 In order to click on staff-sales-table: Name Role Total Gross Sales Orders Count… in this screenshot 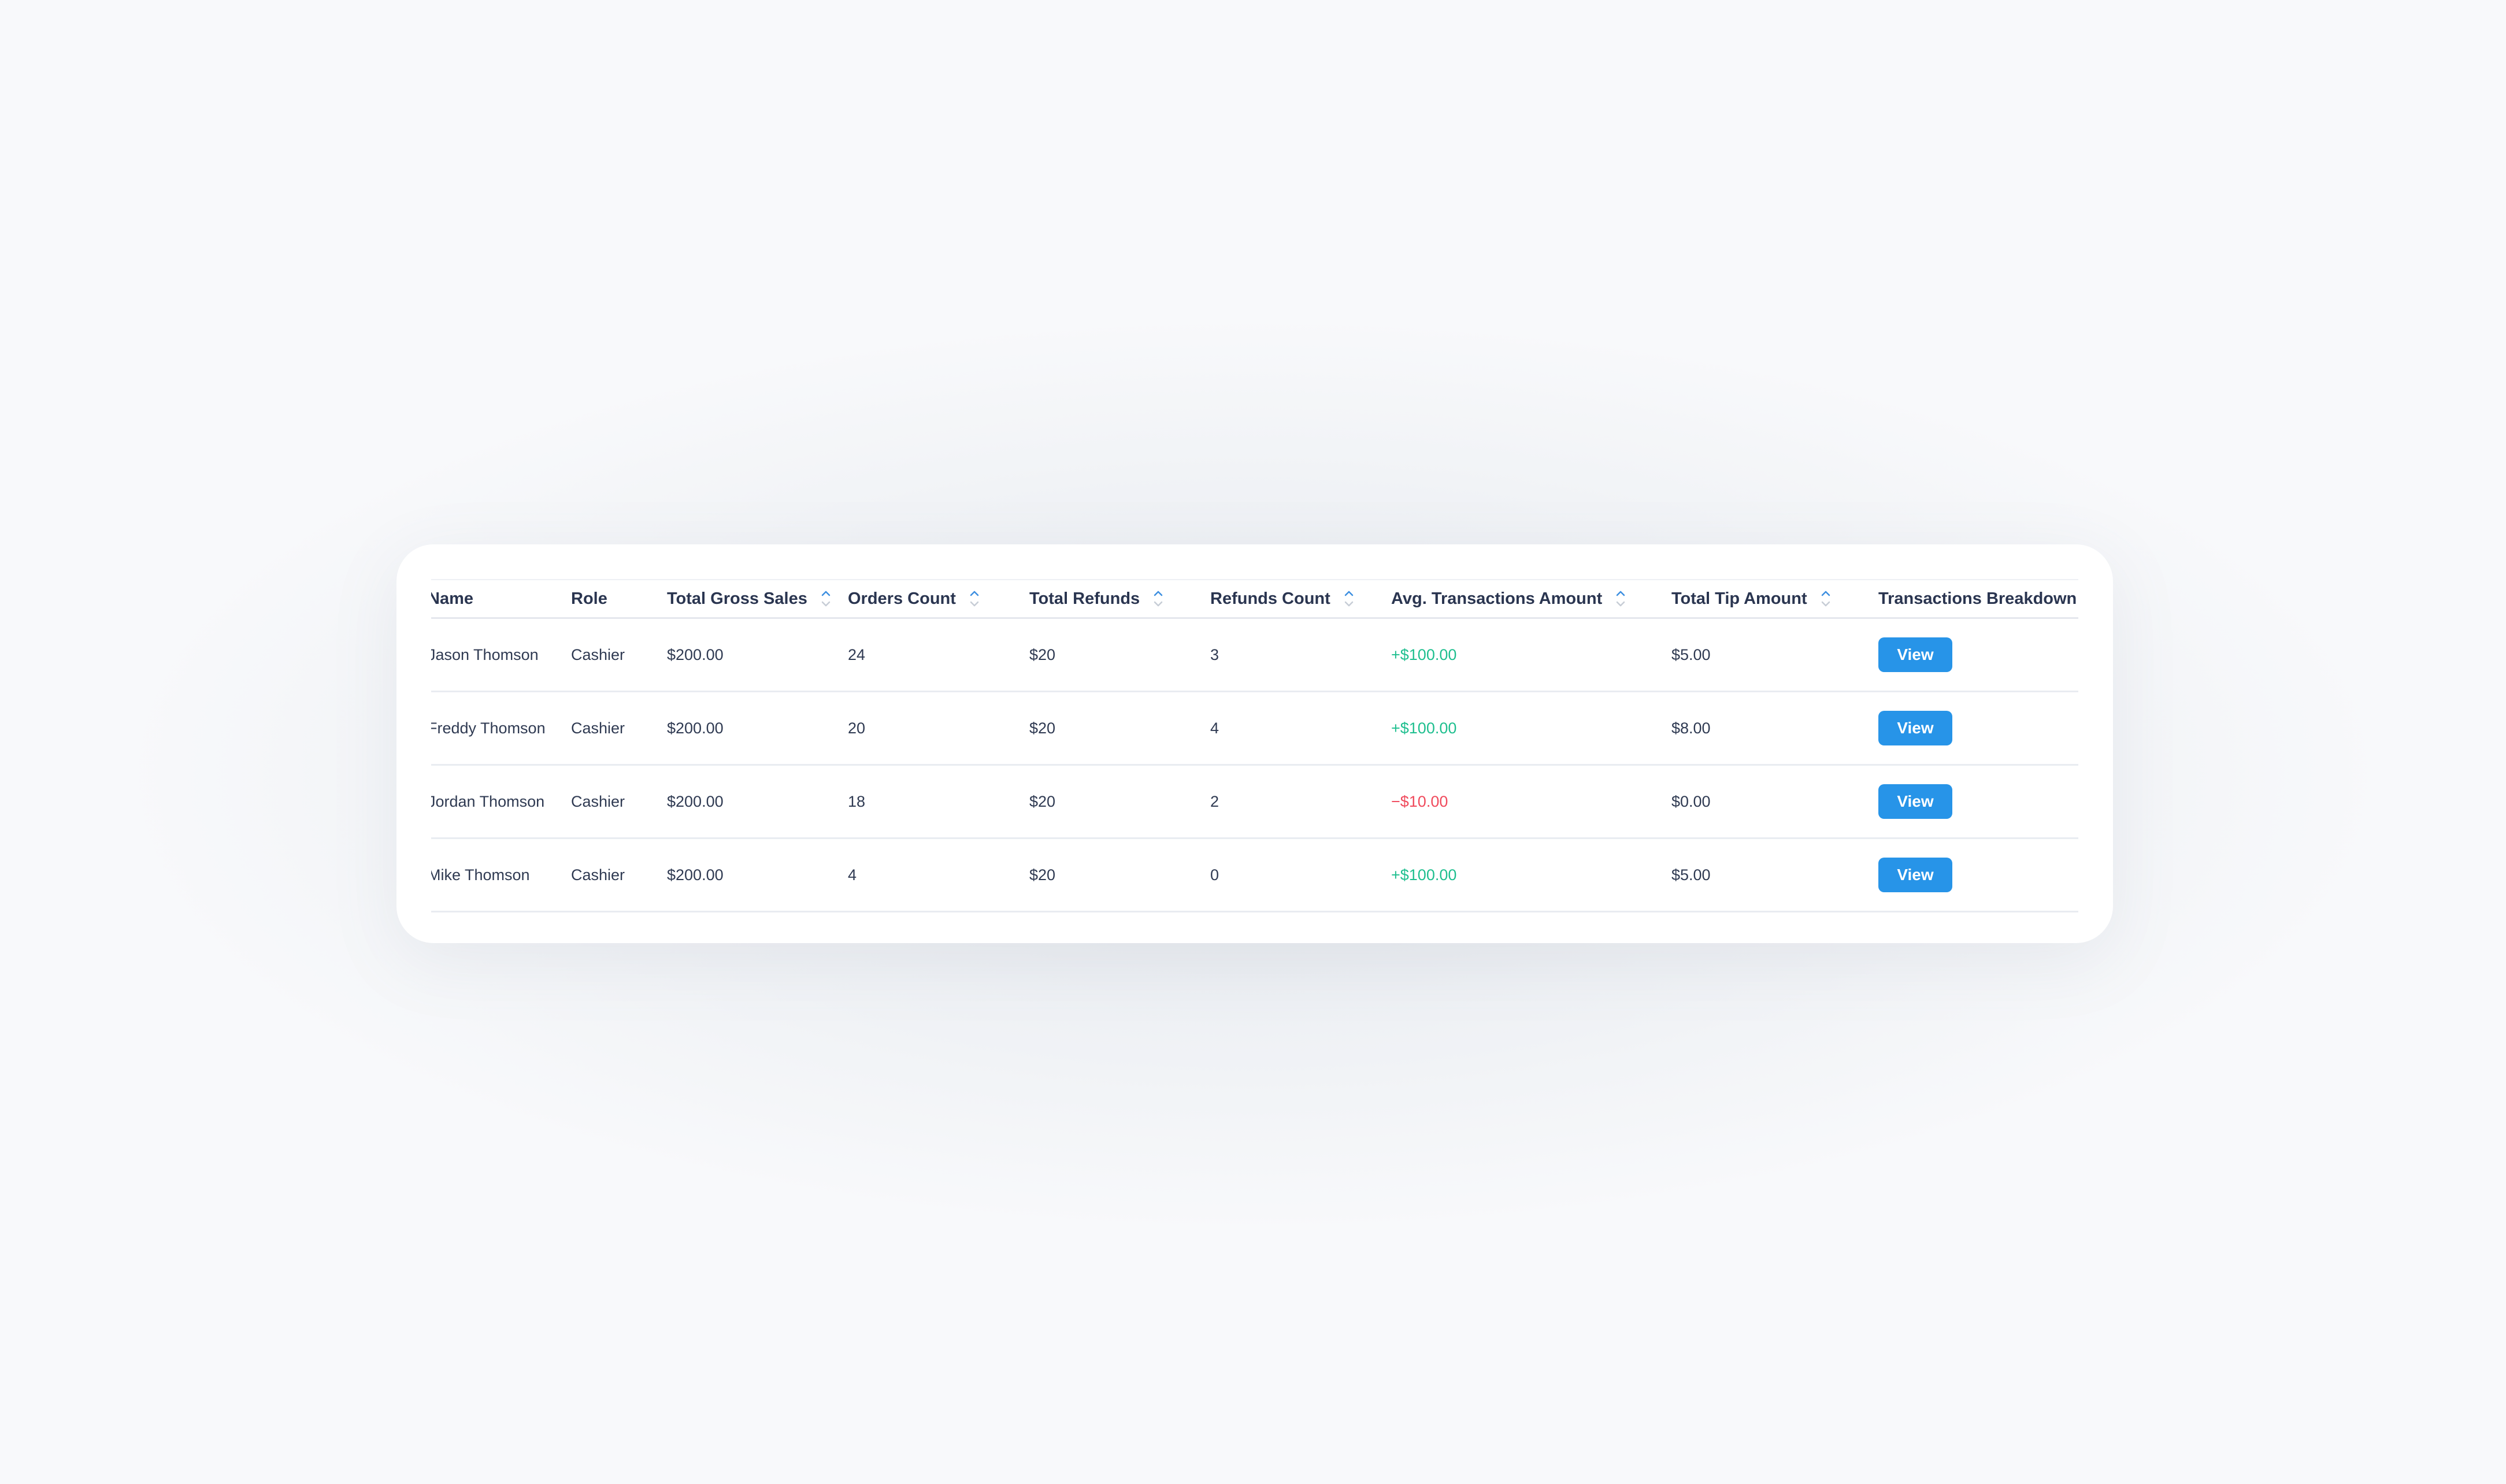, I will do `click(1254, 745)`.